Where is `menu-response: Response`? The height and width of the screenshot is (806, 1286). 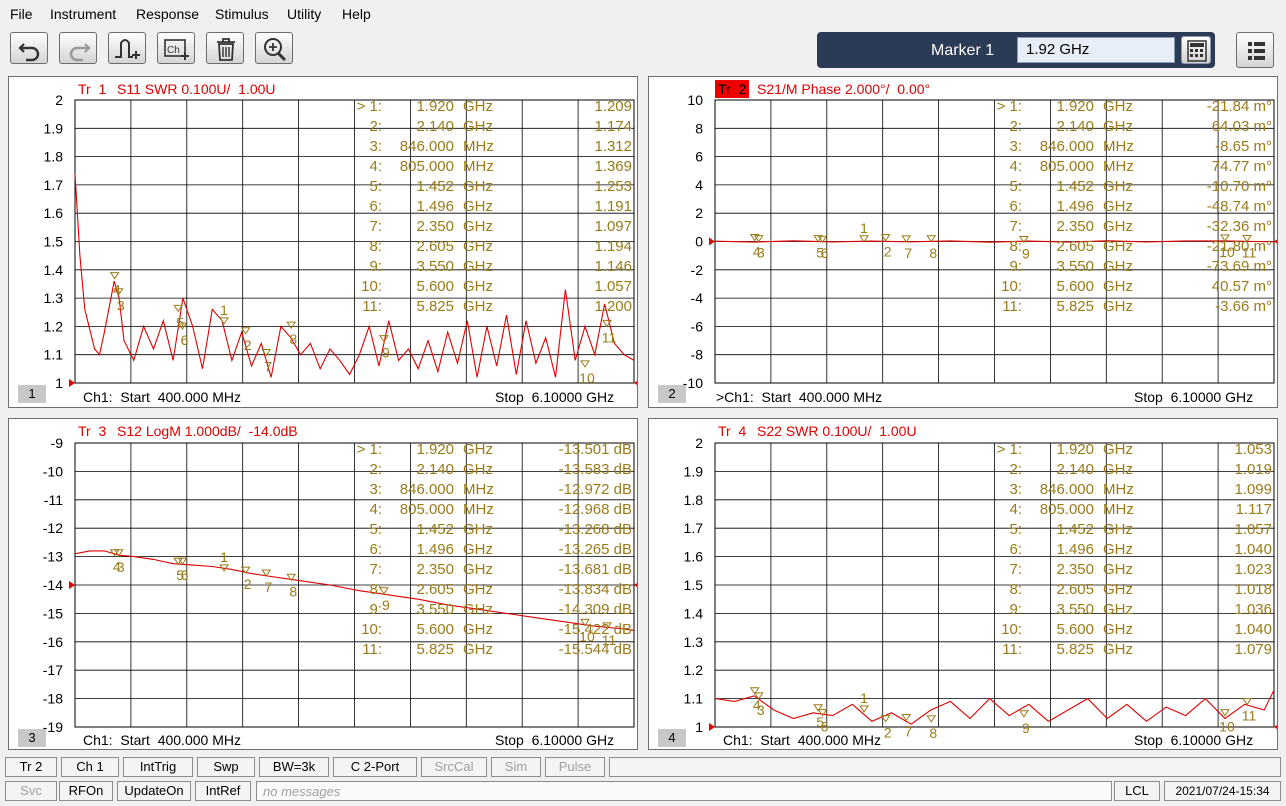
menu-response: Response is located at coordinates (167, 14).